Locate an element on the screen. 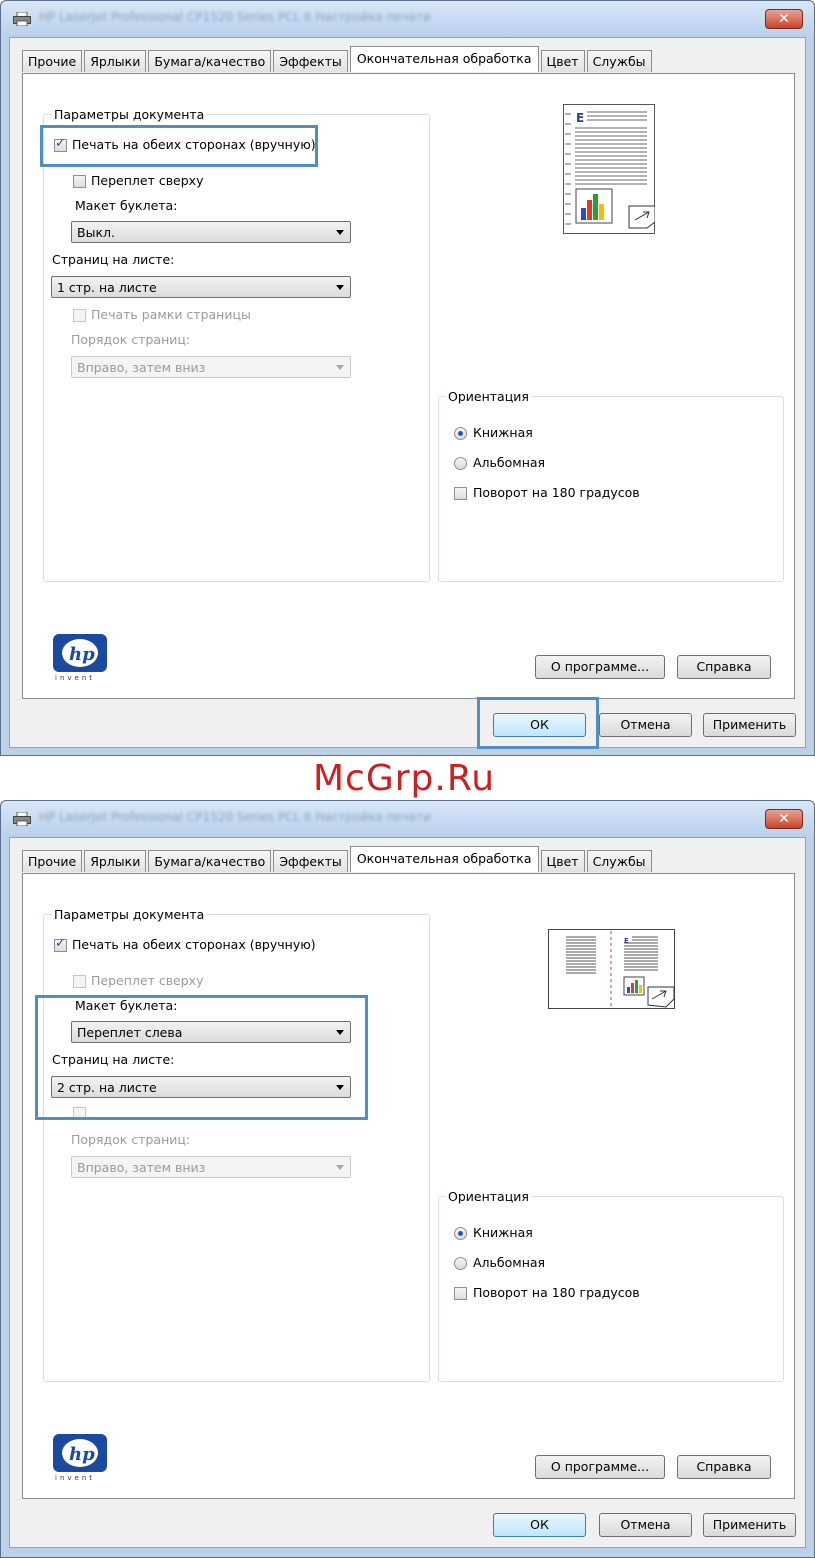 The height and width of the screenshot is (1558, 815). booklet-preview-icon: E is located at coordinates (611, 969).